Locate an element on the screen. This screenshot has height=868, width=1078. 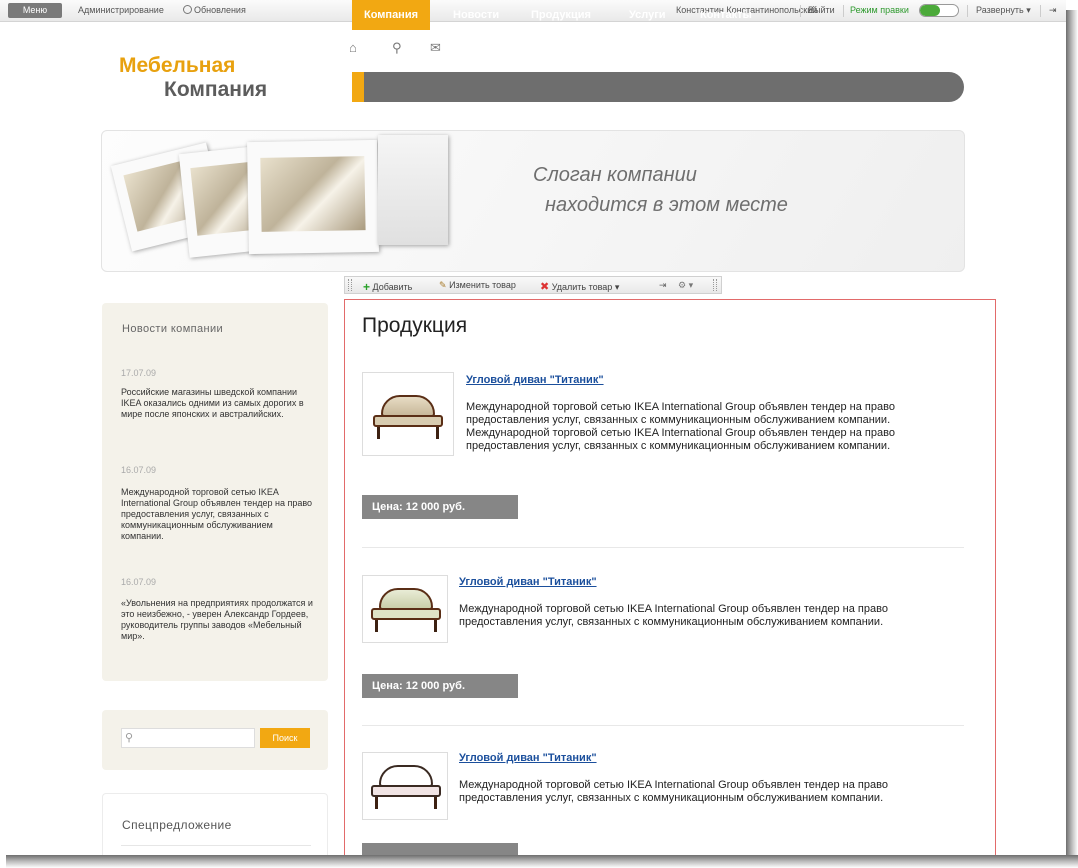
updates-link: Обновления is located at coordinates (214, 10).